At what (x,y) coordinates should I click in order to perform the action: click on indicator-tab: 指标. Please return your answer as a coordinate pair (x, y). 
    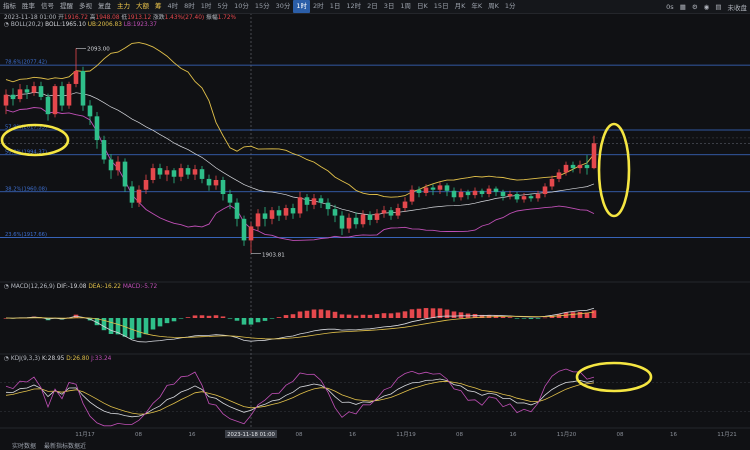
    Looking at the image, I should click on (9, 6).